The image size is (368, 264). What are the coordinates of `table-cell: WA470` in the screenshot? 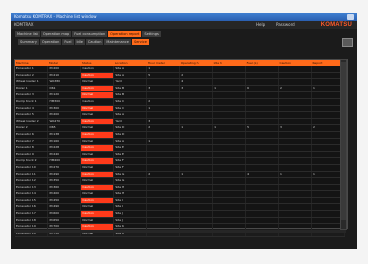 It's located at (64, 122).